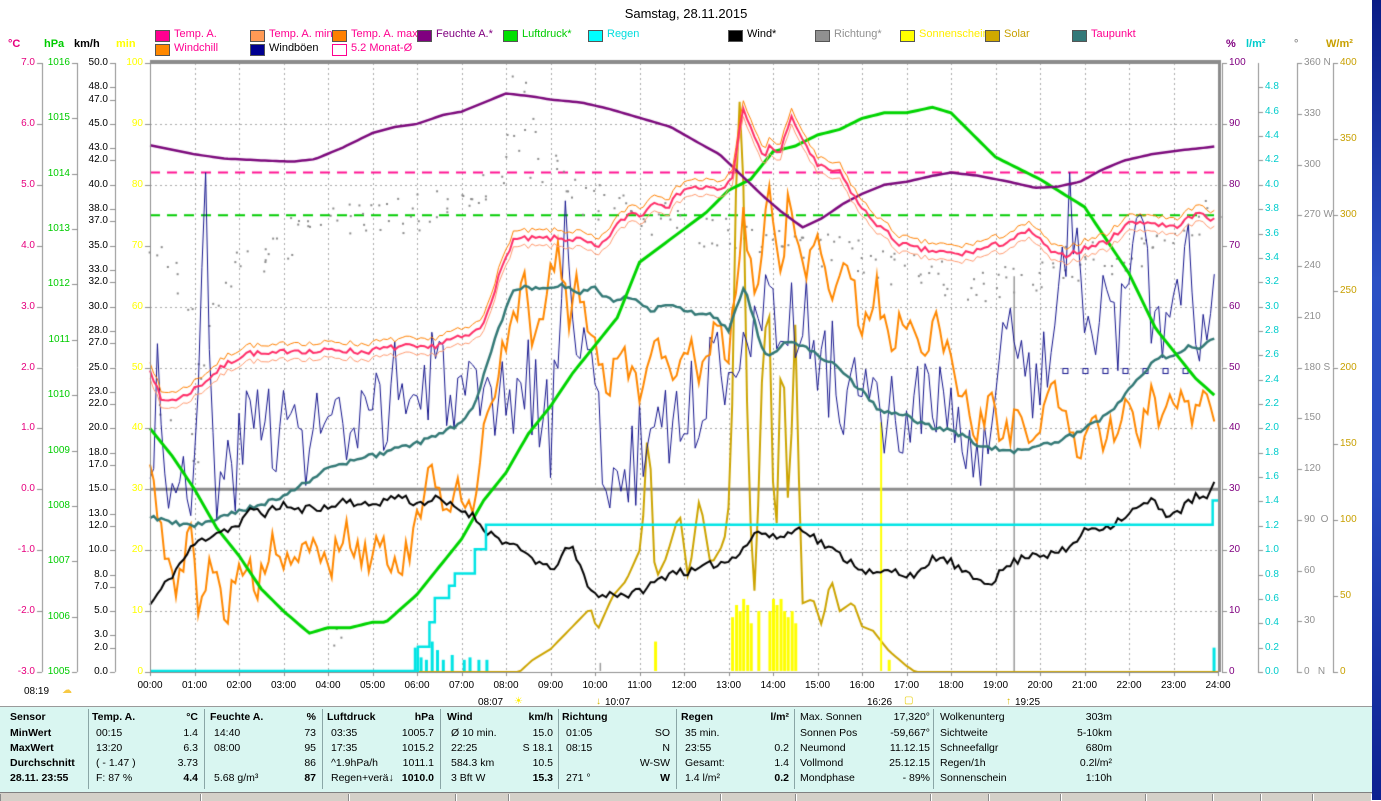 Image resolution: width=1381 pixels, height=801 pixels. I want to click on axis-tick-label: 0.2, so click(1272, 647).